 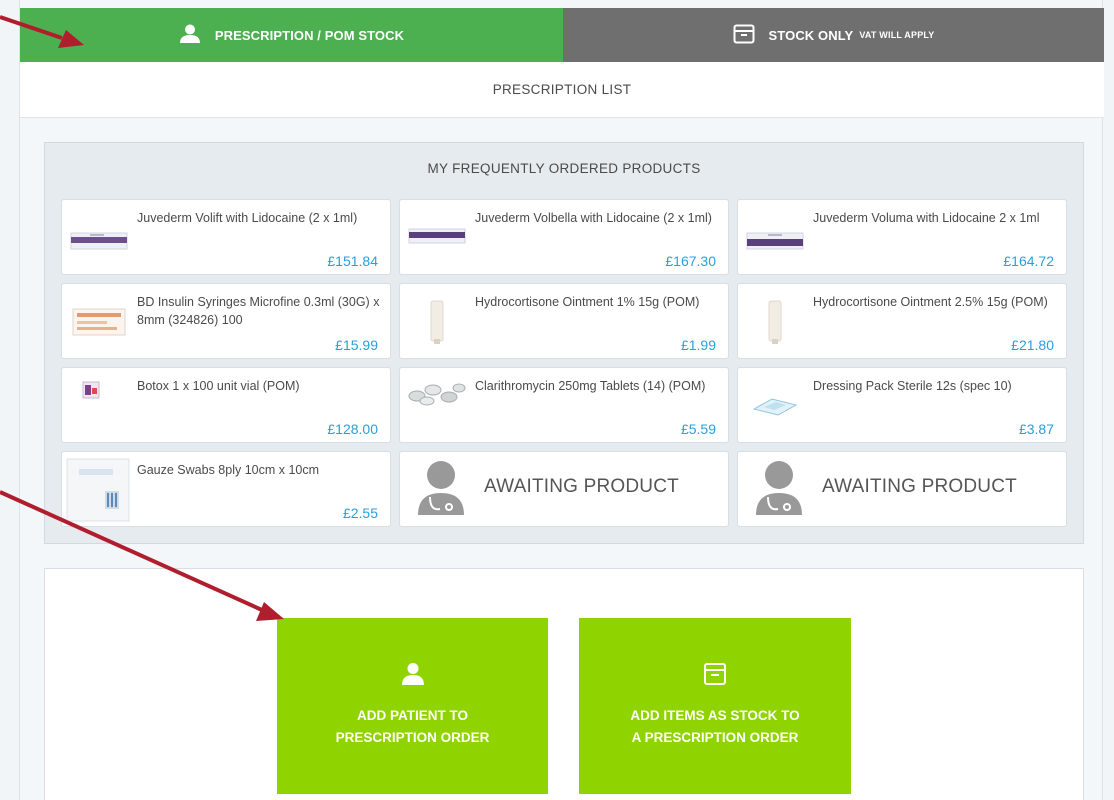 I want to click on add-stock-line1: ADD ITEMS AS STOCK TO, so click(x=715, y=715).